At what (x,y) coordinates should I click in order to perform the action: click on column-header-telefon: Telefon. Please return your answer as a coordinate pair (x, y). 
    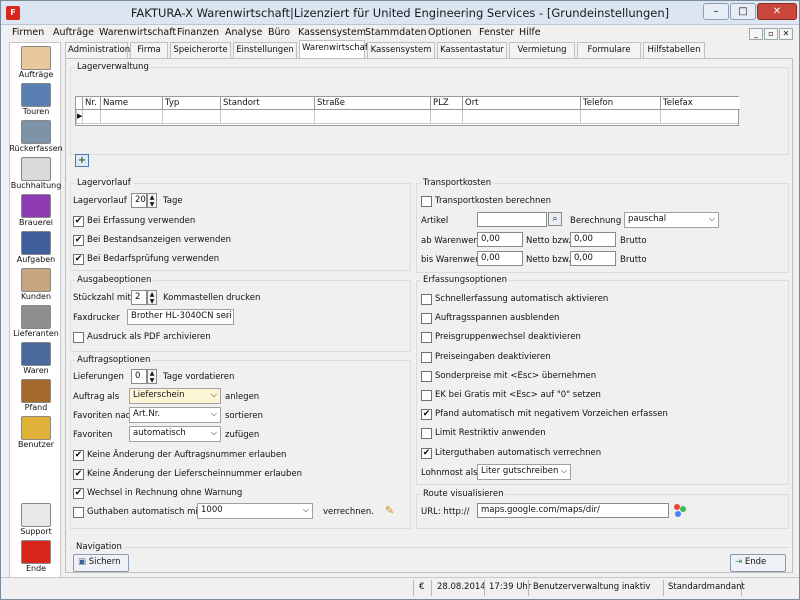
    Looking at the image, I should click on (620, 103).